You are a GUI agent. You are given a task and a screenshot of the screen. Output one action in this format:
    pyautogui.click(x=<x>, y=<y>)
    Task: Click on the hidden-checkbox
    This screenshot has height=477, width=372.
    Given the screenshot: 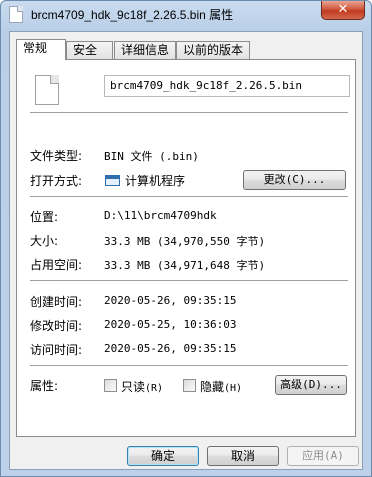 What is the action you would take?
    pyautogui.click(x=189, y=385)
    